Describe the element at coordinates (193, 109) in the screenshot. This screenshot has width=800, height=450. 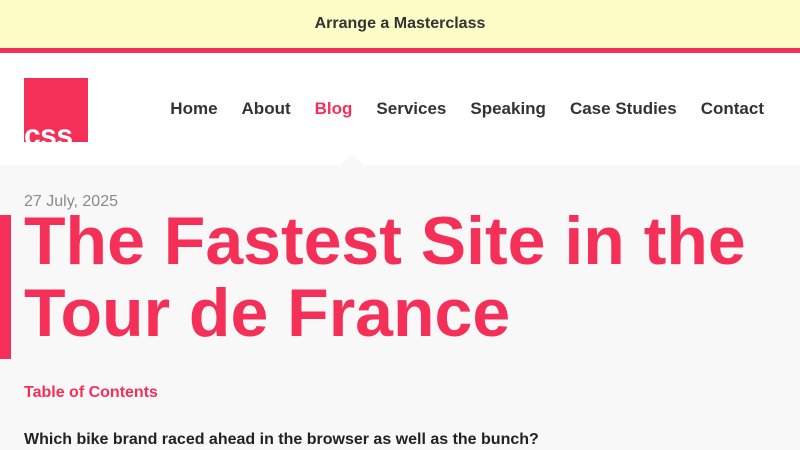
I see `nav-item-home: Home` at that location.